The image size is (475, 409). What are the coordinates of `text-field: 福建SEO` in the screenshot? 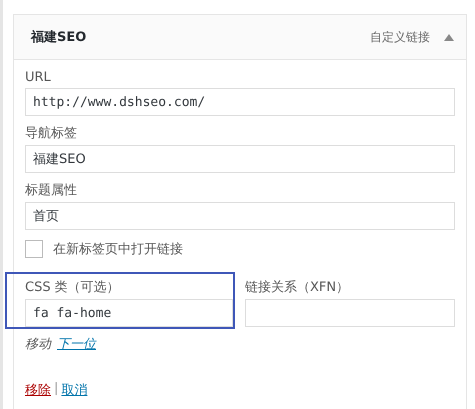 It's located at (240, 159).